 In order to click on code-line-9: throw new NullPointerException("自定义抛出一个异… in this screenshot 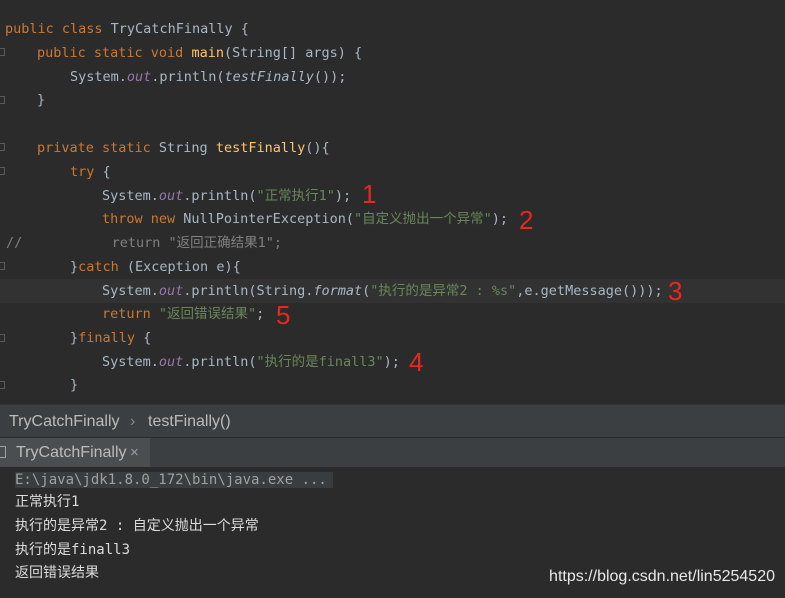, I will do `click(443, 219)`.